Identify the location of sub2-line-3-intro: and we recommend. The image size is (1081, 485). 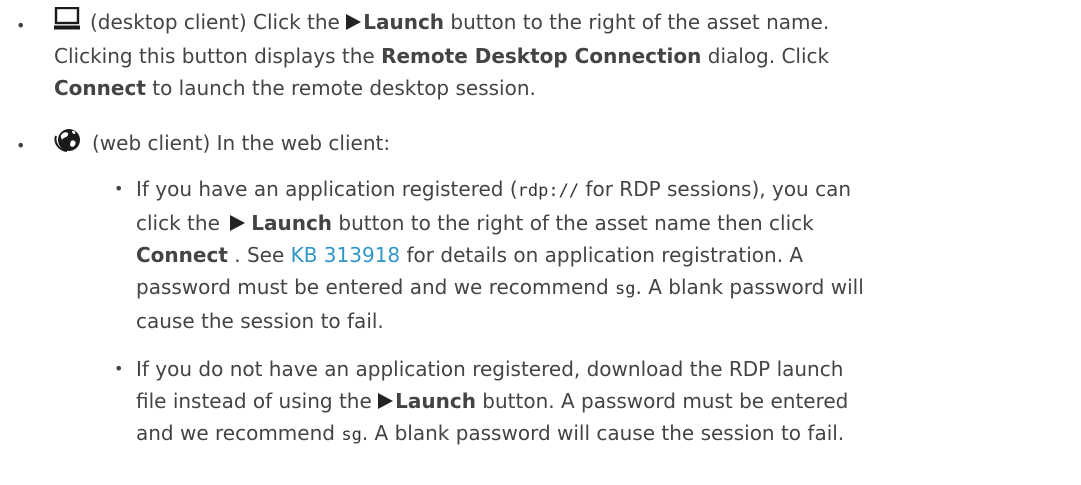
(239, 433).